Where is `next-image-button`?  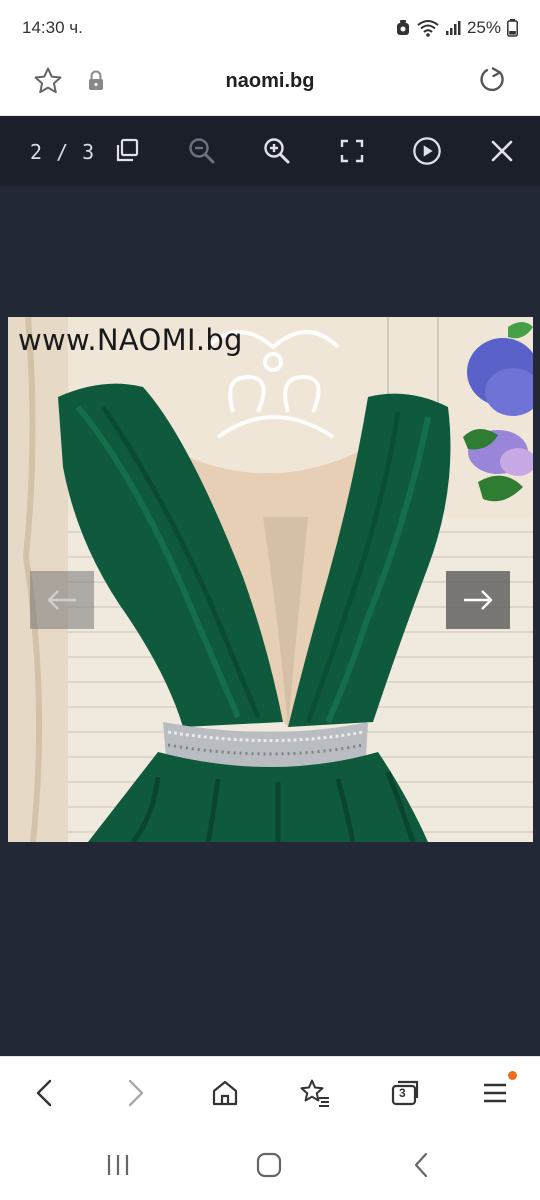
next-image-button is located at coordinates (478, 600).